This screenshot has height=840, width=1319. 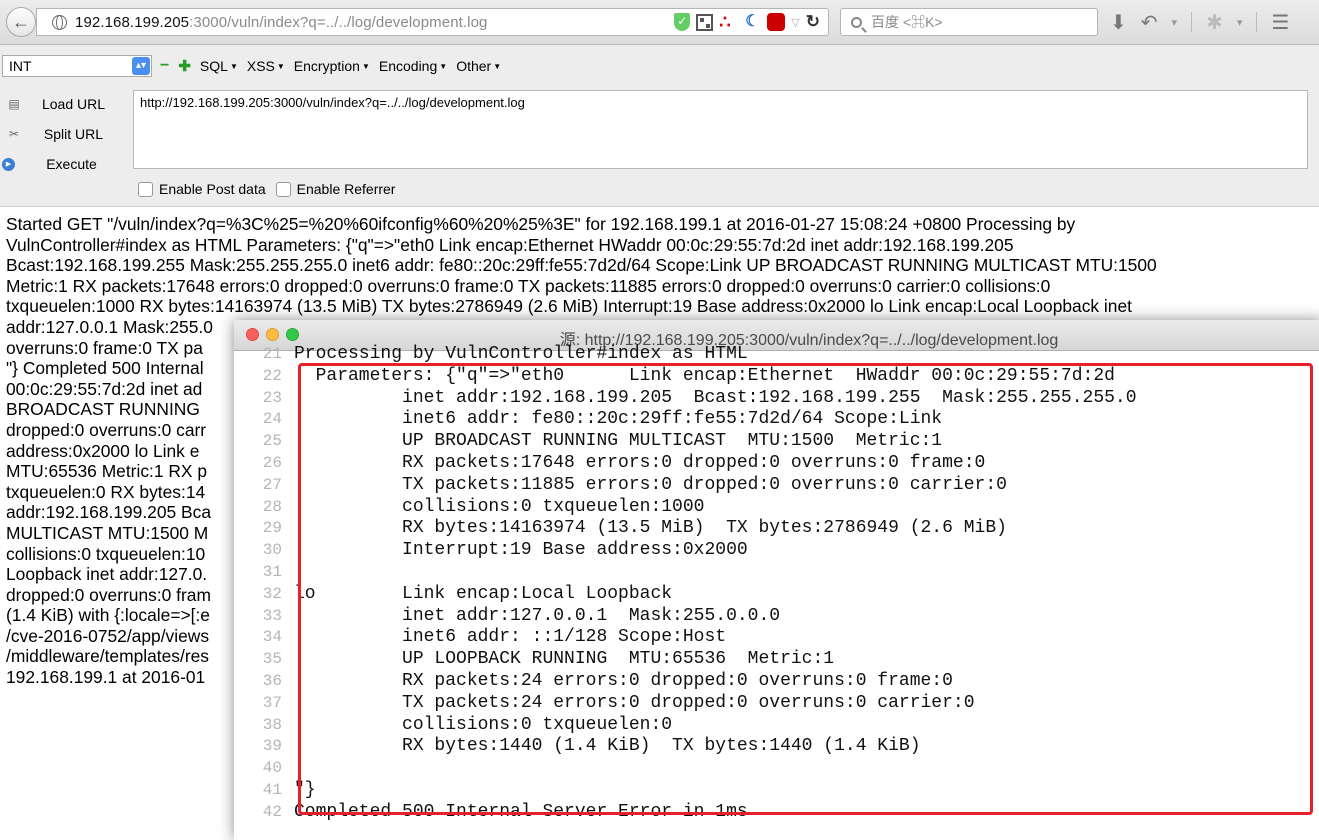 What do you see at coordinates (272, 397) in the screenshot?
I see `line-number: 23` at bounding box center [272, 397].